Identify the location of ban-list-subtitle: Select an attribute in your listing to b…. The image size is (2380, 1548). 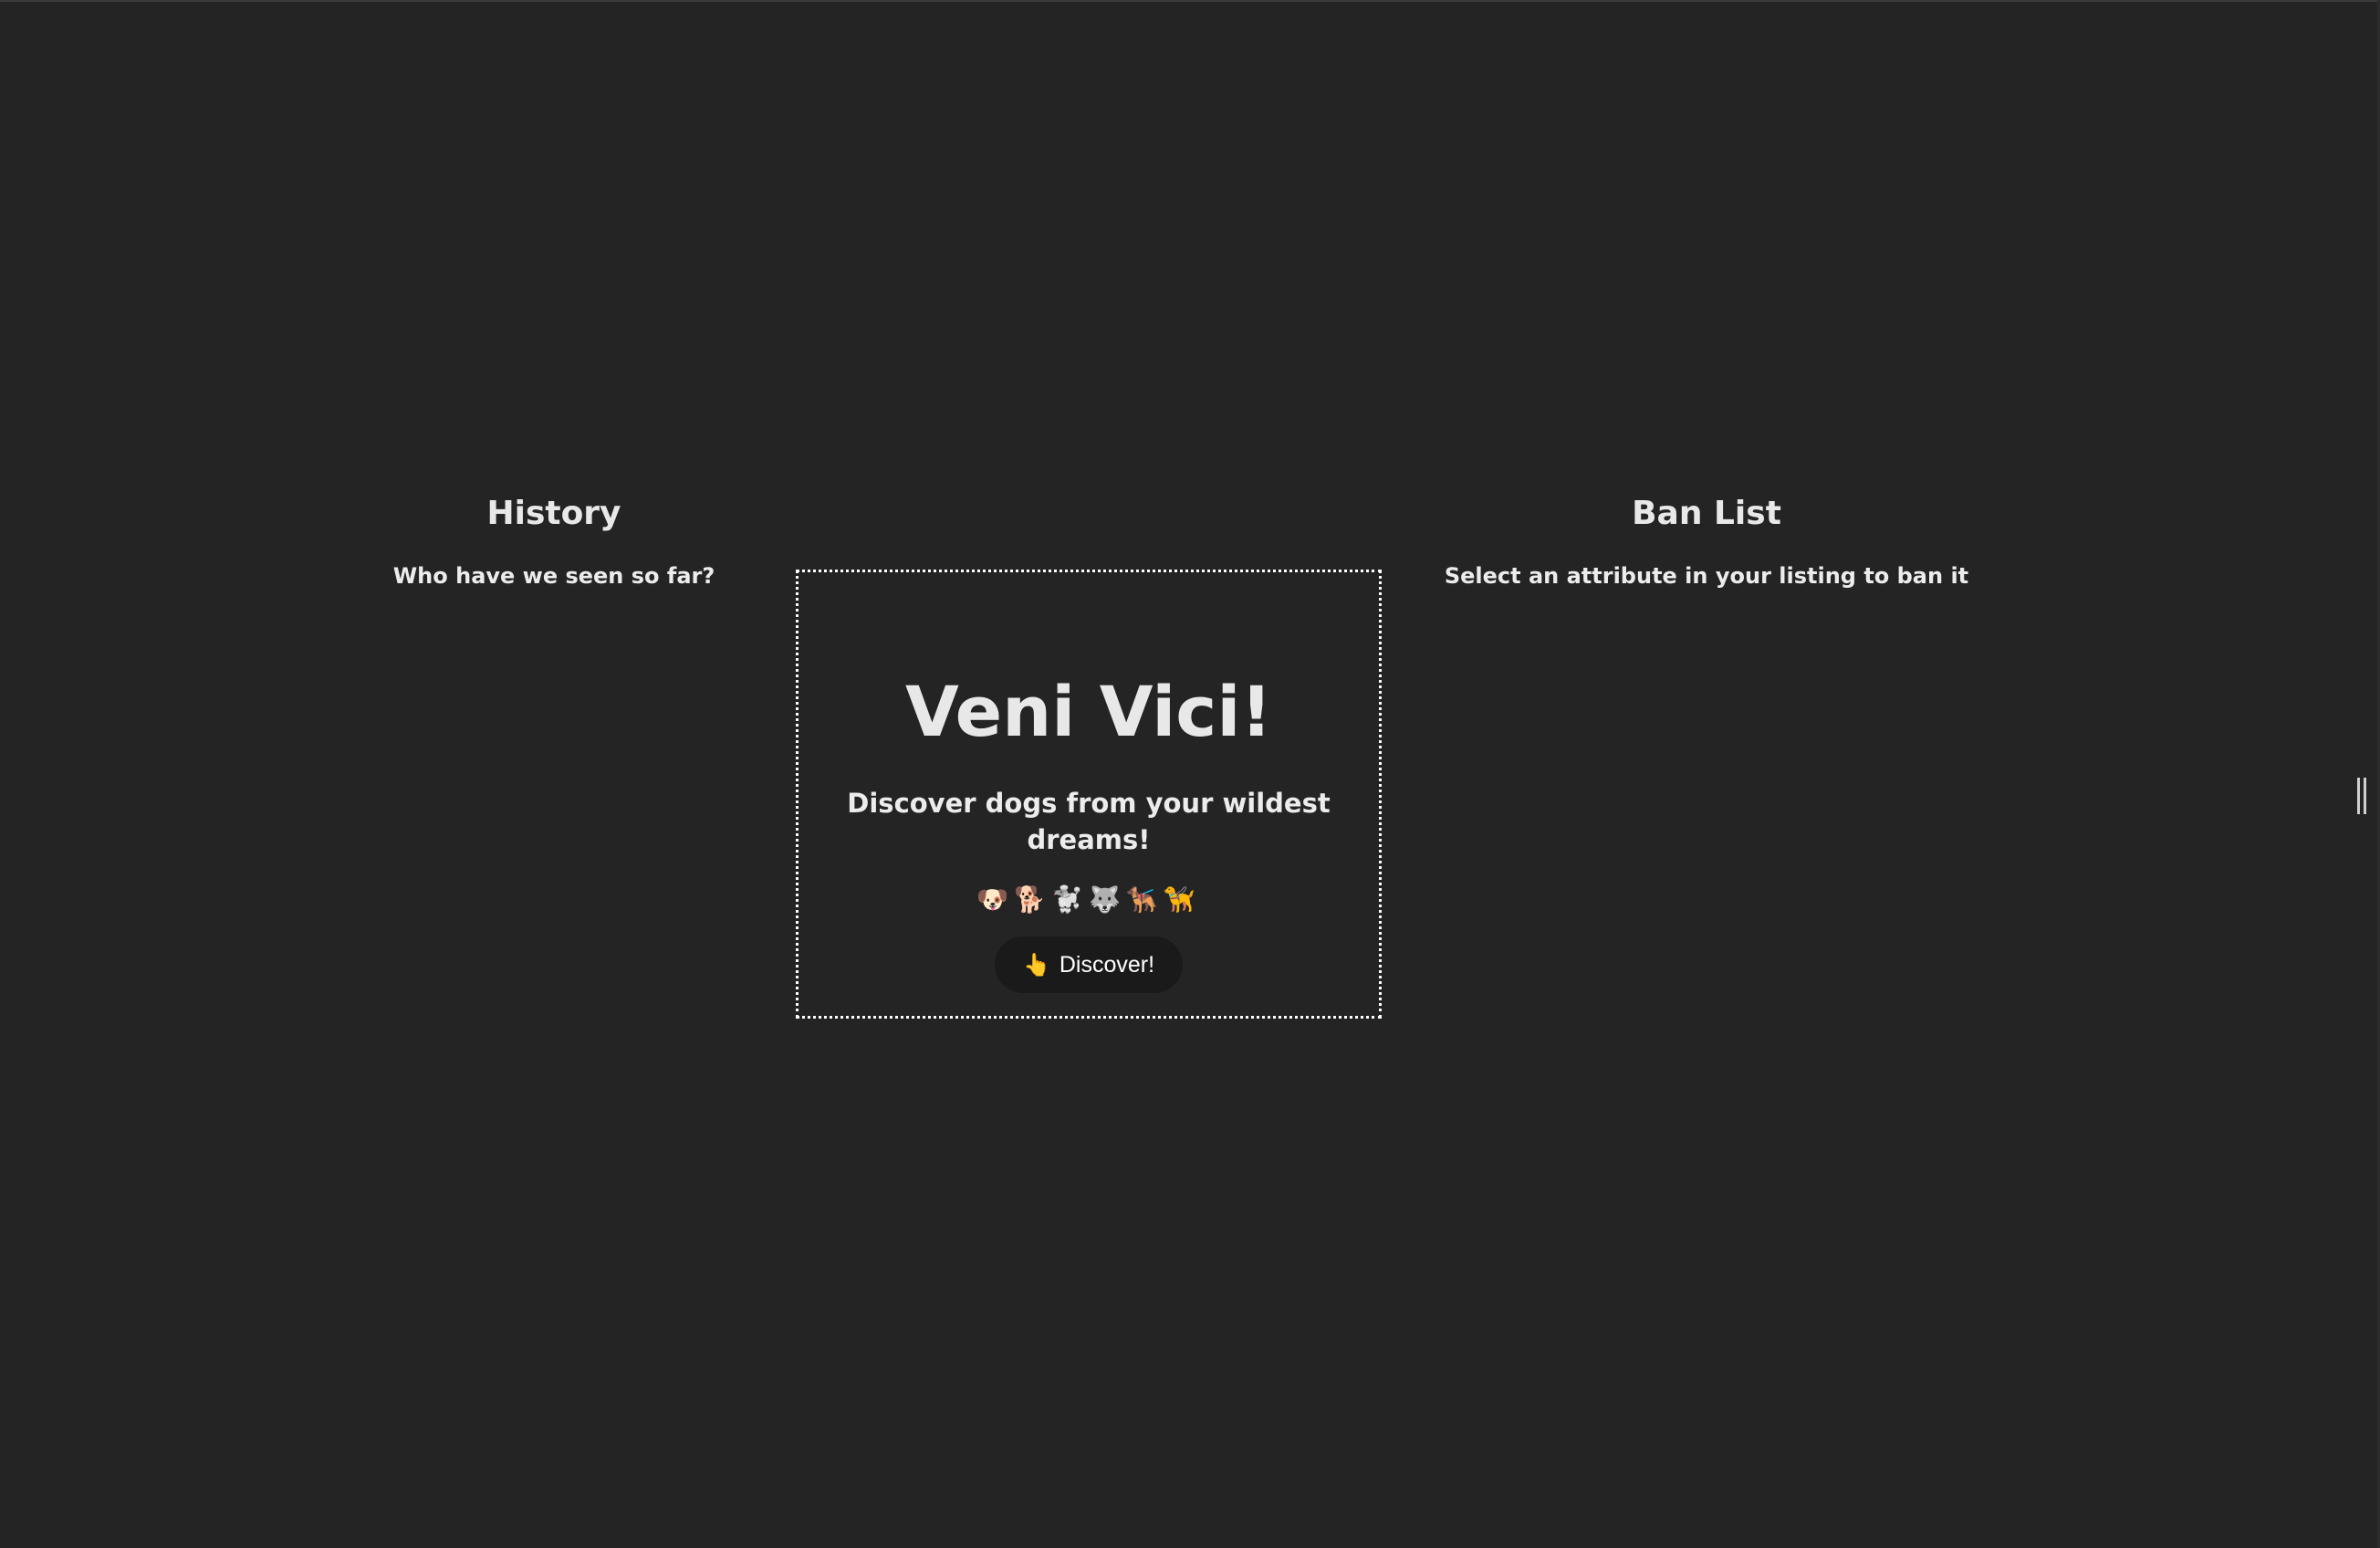
(1706, 576).